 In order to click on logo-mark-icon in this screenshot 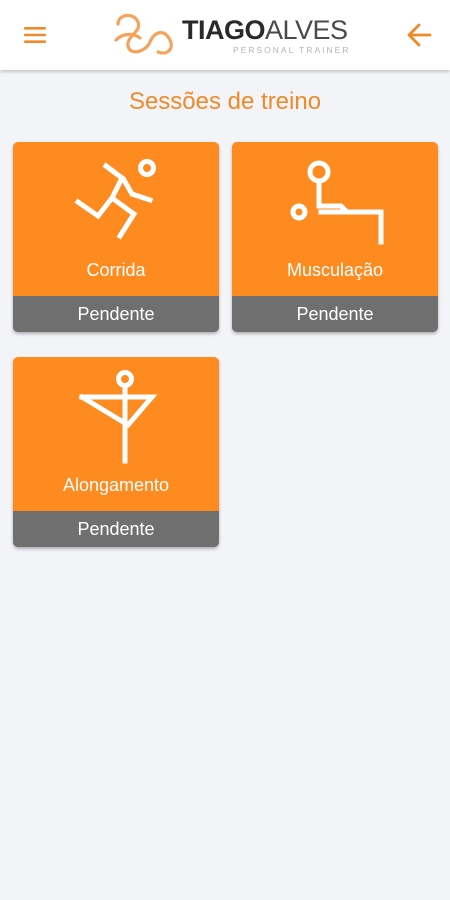, I will do `click(143, 34)`.